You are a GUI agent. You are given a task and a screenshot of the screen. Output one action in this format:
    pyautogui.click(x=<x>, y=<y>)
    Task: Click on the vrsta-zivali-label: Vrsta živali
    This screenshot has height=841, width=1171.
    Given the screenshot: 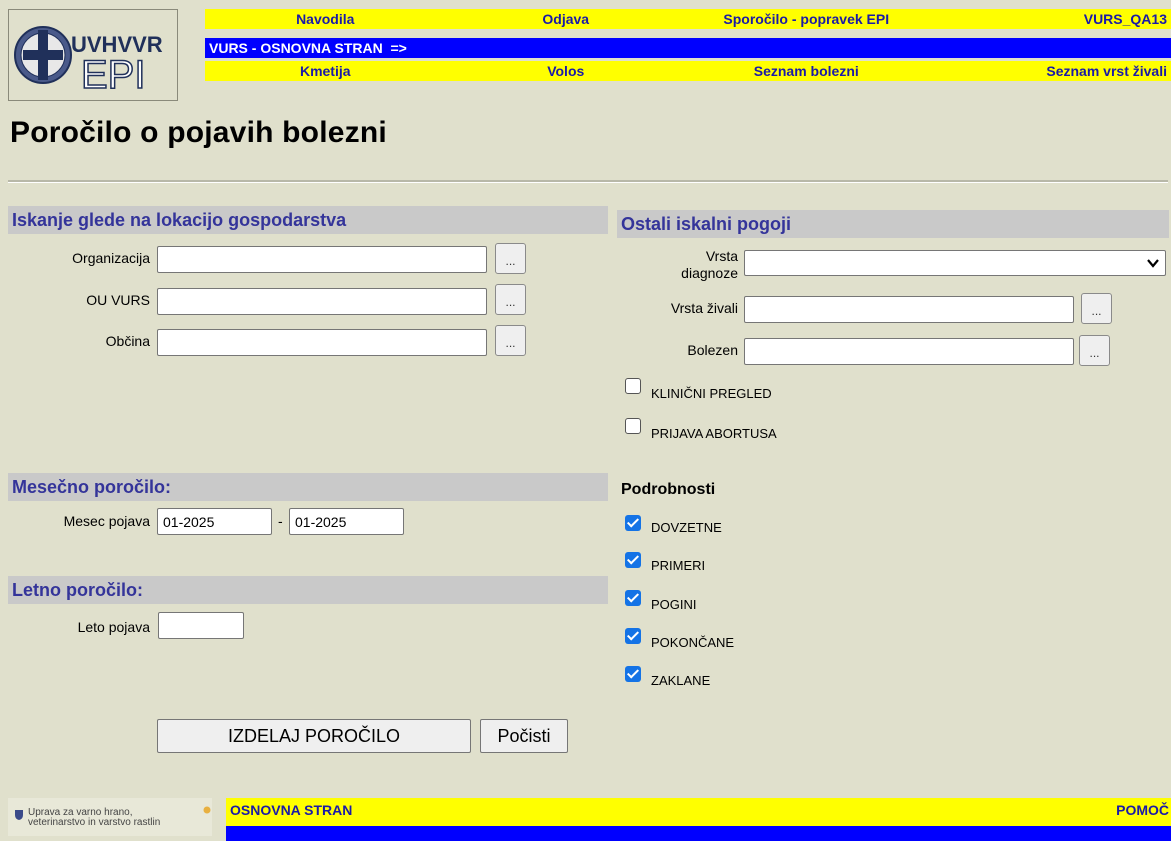 What is the action you would take?
    pyautogui.click(x=704, y=308)
    